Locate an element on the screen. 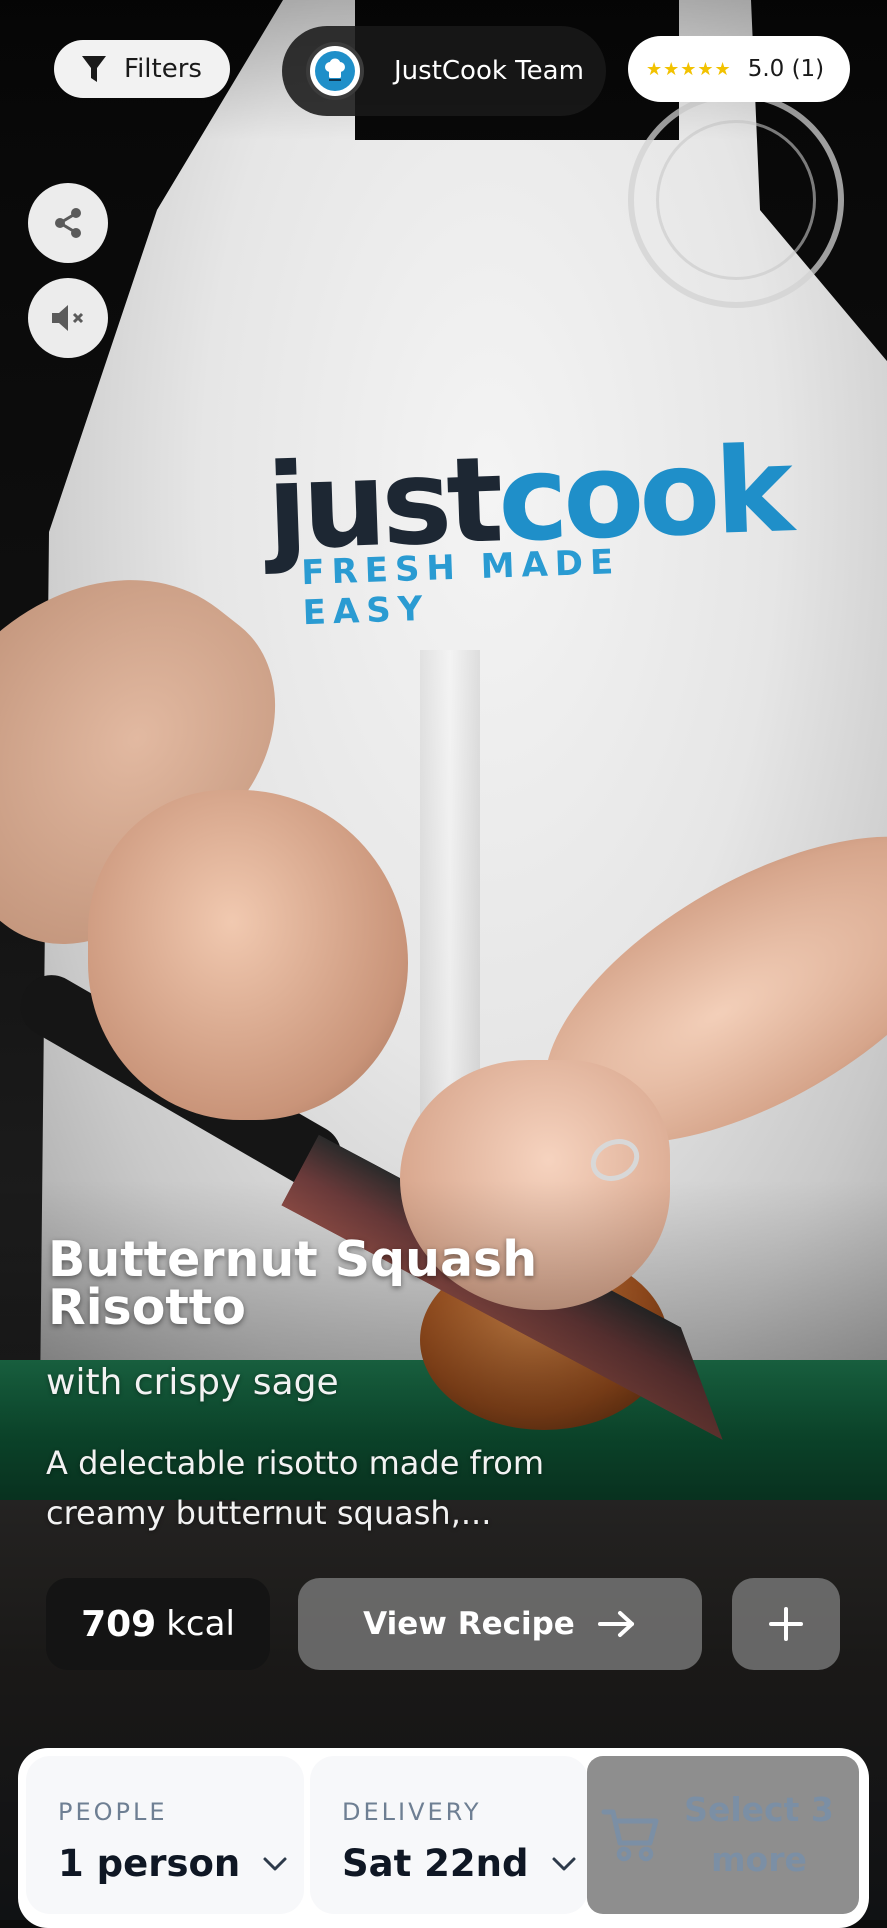 The image size is (887, 1928). recipe-title: Butternut Squash Risotto is located at coordinates (293, 1283).